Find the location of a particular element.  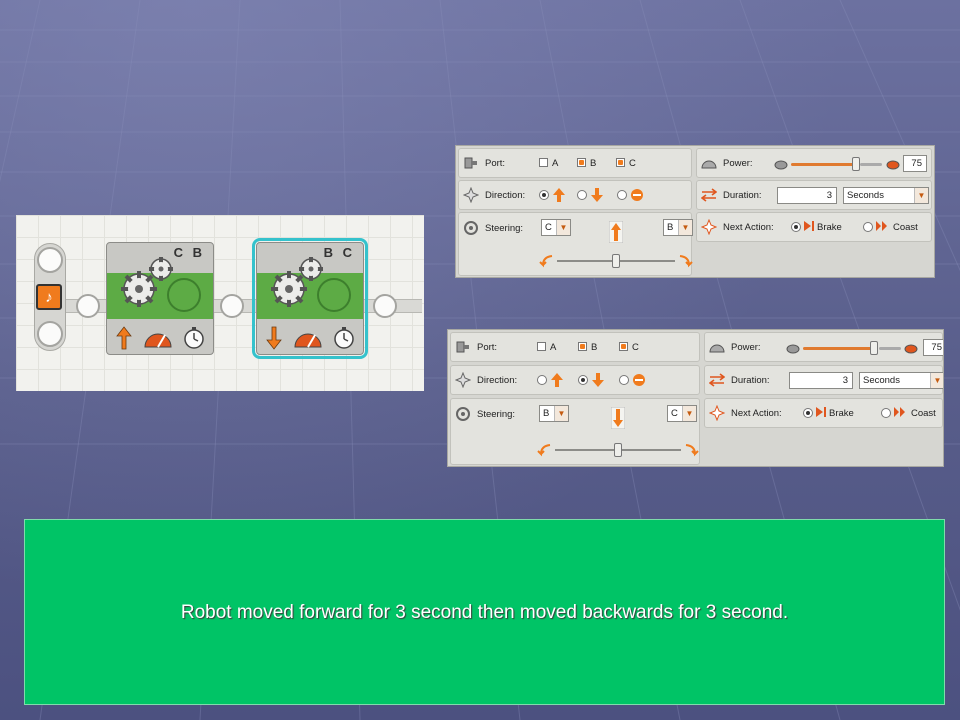

steering-wheel-icon is located at coordinates (463, 414).